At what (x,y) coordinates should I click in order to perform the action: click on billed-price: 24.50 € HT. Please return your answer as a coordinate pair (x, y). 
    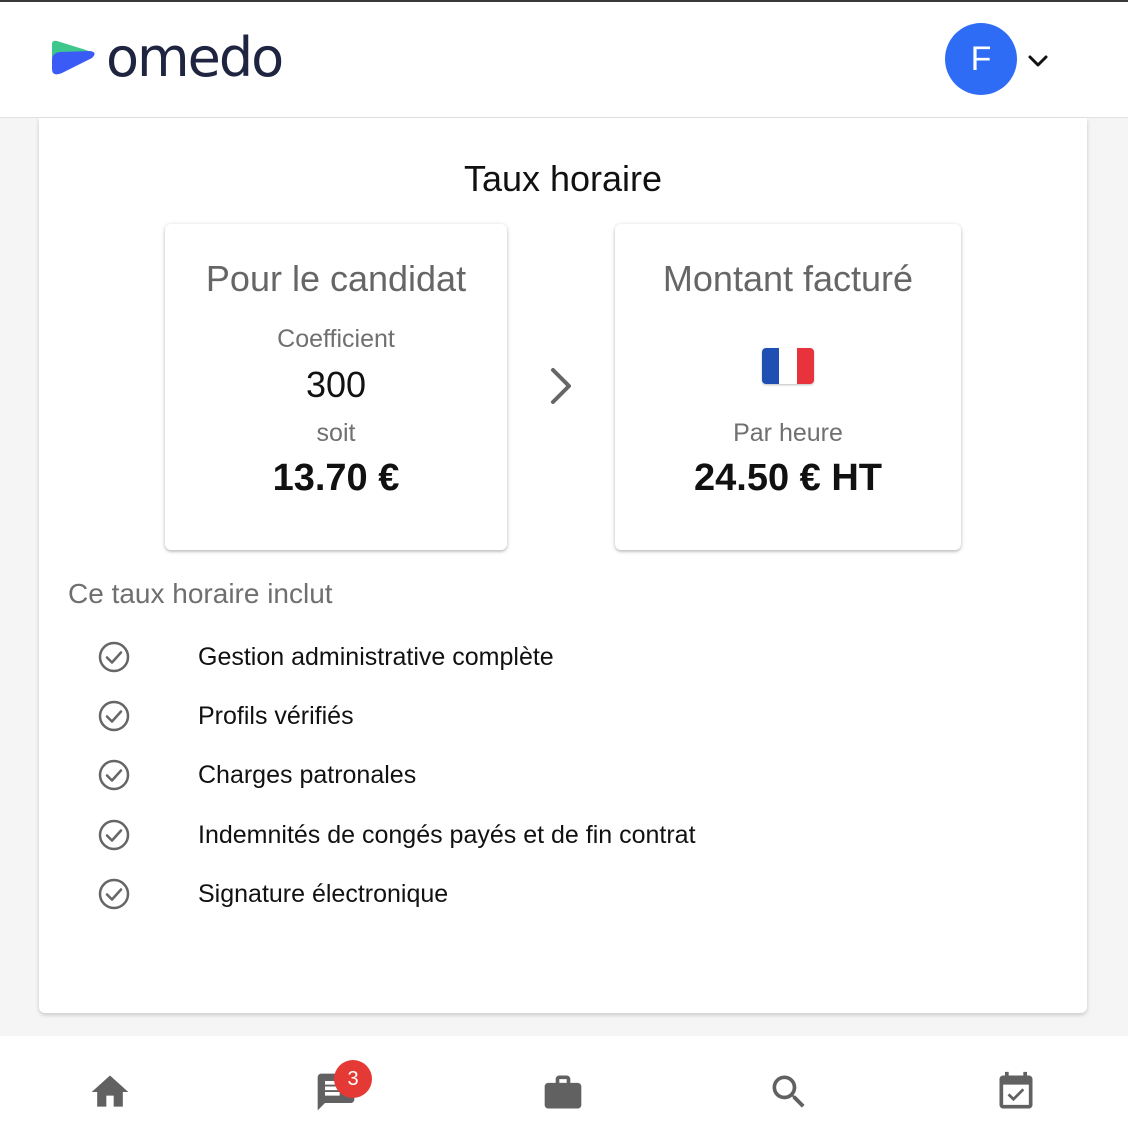
    Looking at the image, I should click on (788, 478).